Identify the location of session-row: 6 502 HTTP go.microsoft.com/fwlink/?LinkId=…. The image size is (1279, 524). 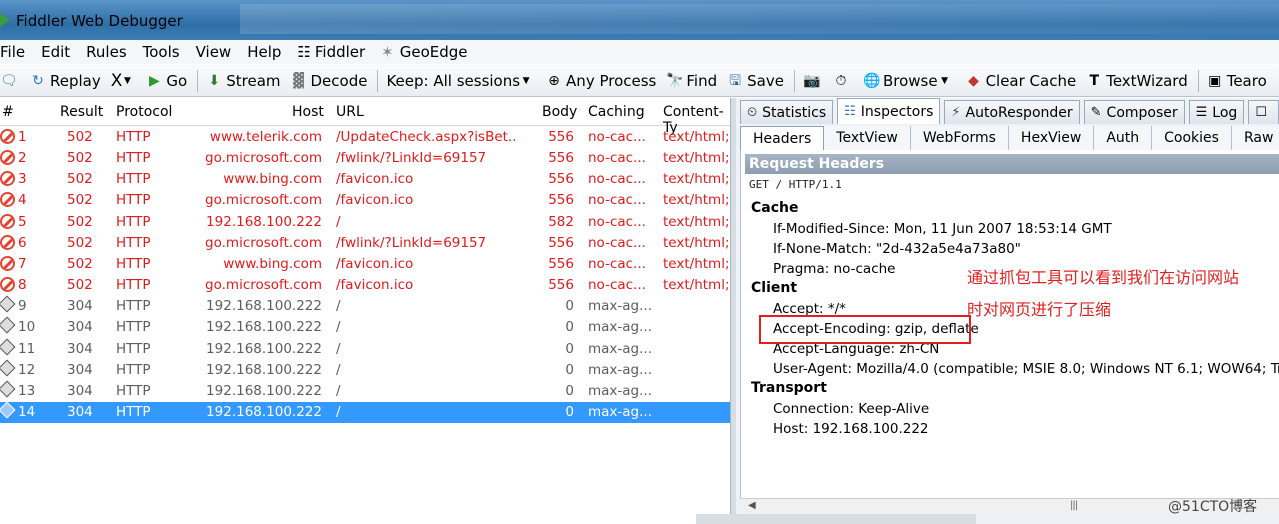
(365, 243).